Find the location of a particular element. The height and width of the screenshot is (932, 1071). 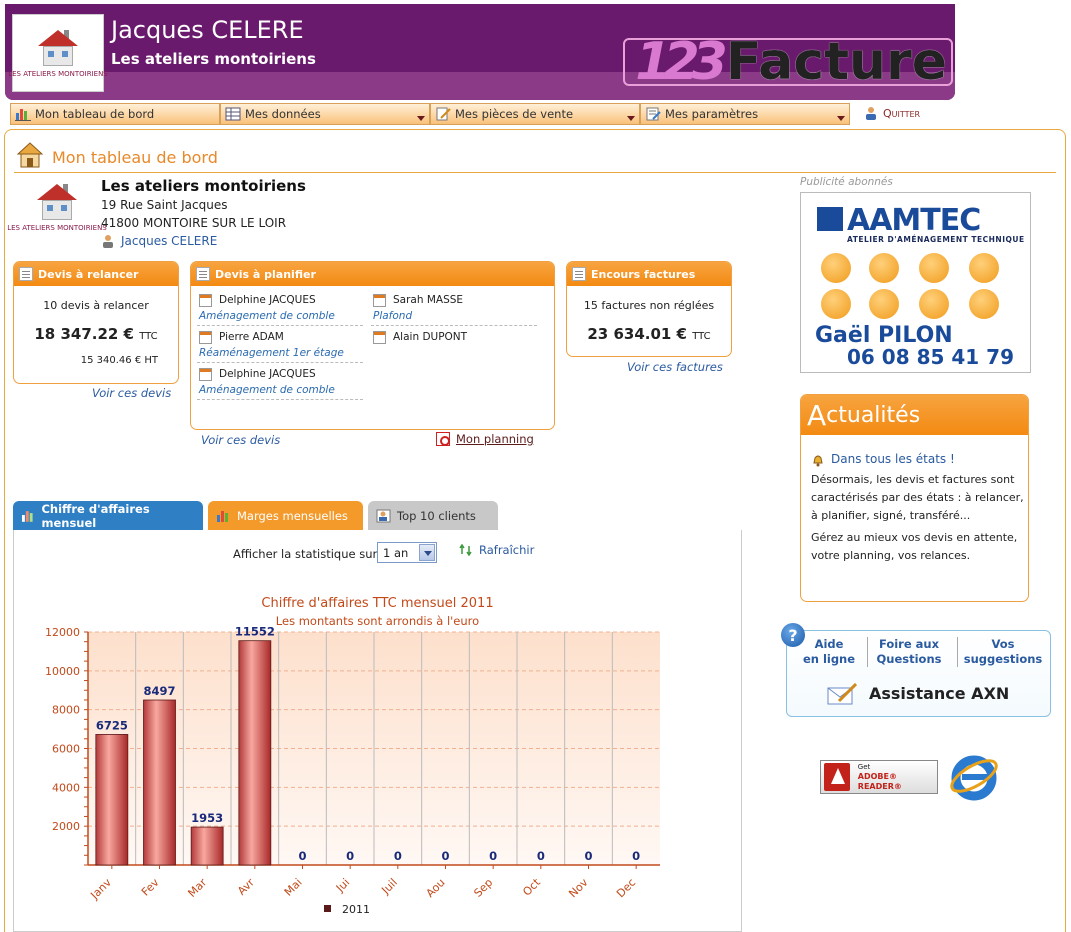

settings-list-icon is located at coordinates (653, 114).